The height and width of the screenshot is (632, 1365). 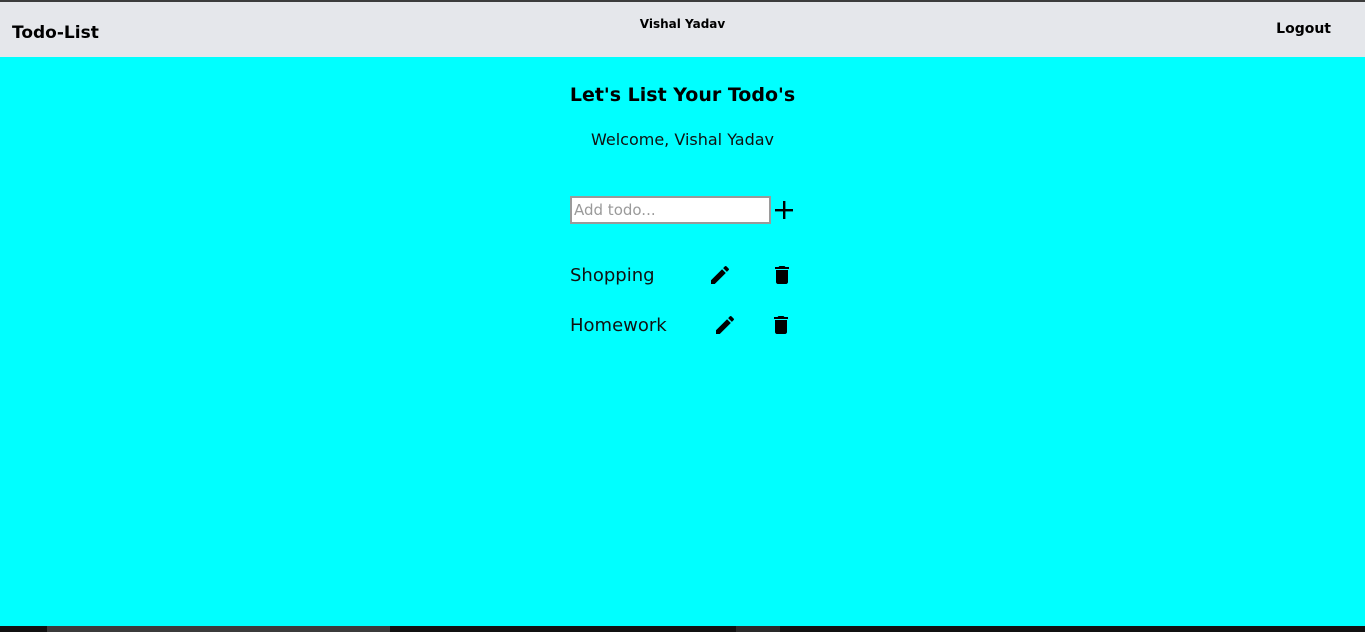 I want to click on todo-item: Shopping, so click(x=690, y=278).